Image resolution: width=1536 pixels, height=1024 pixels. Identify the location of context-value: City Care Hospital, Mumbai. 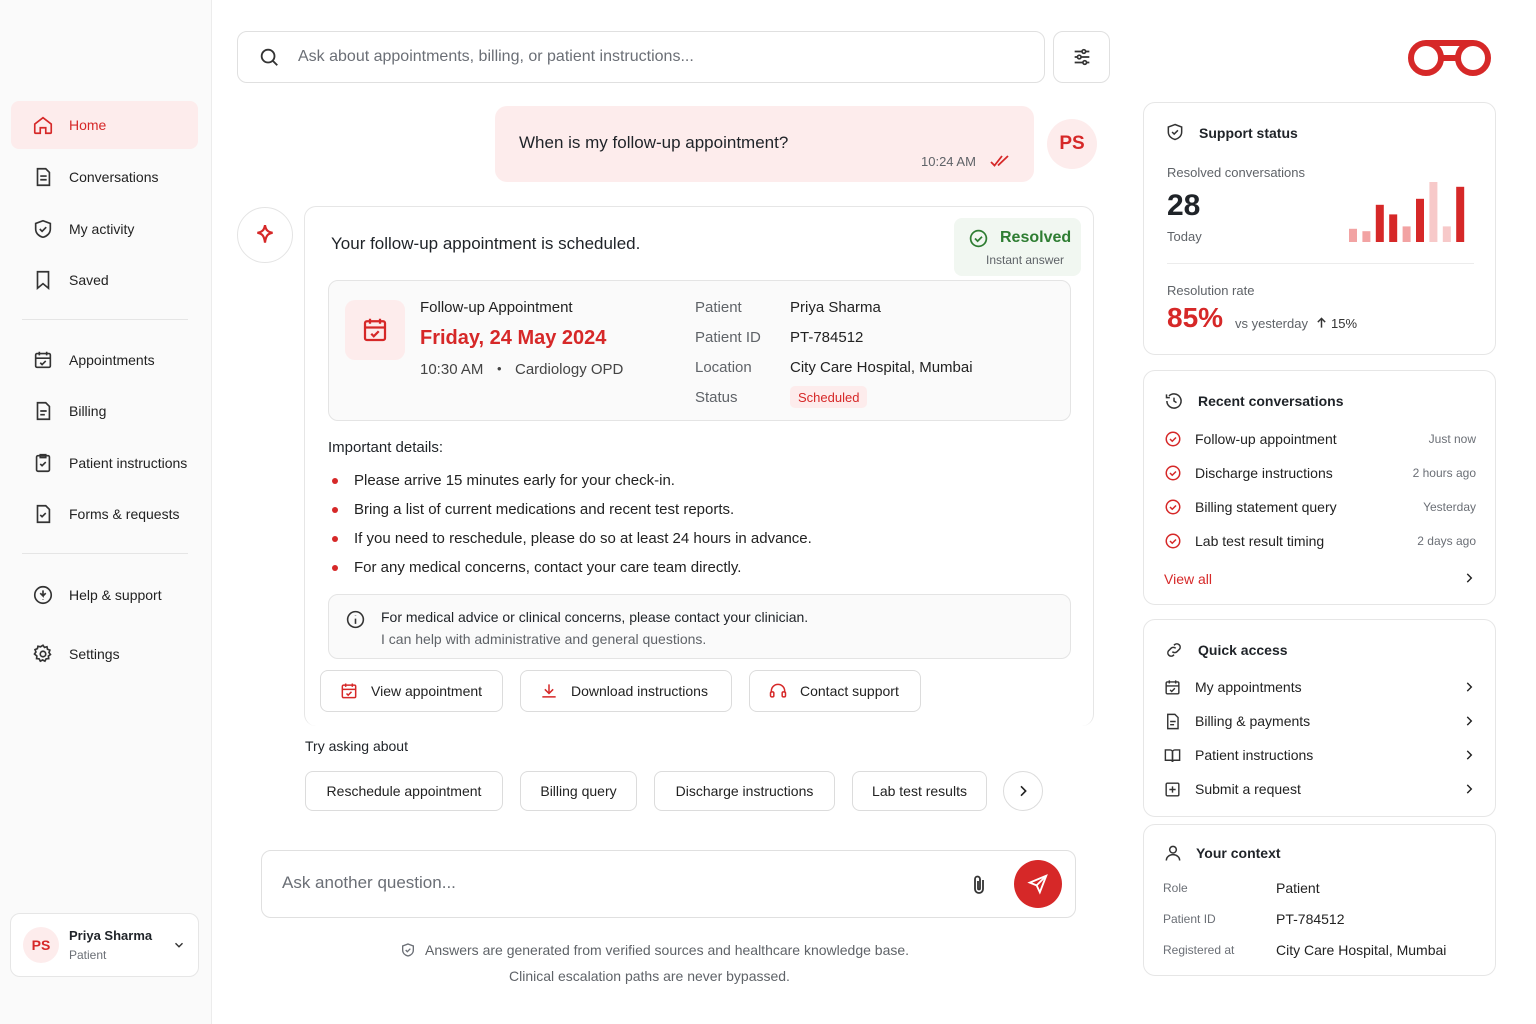
(1361, 950).